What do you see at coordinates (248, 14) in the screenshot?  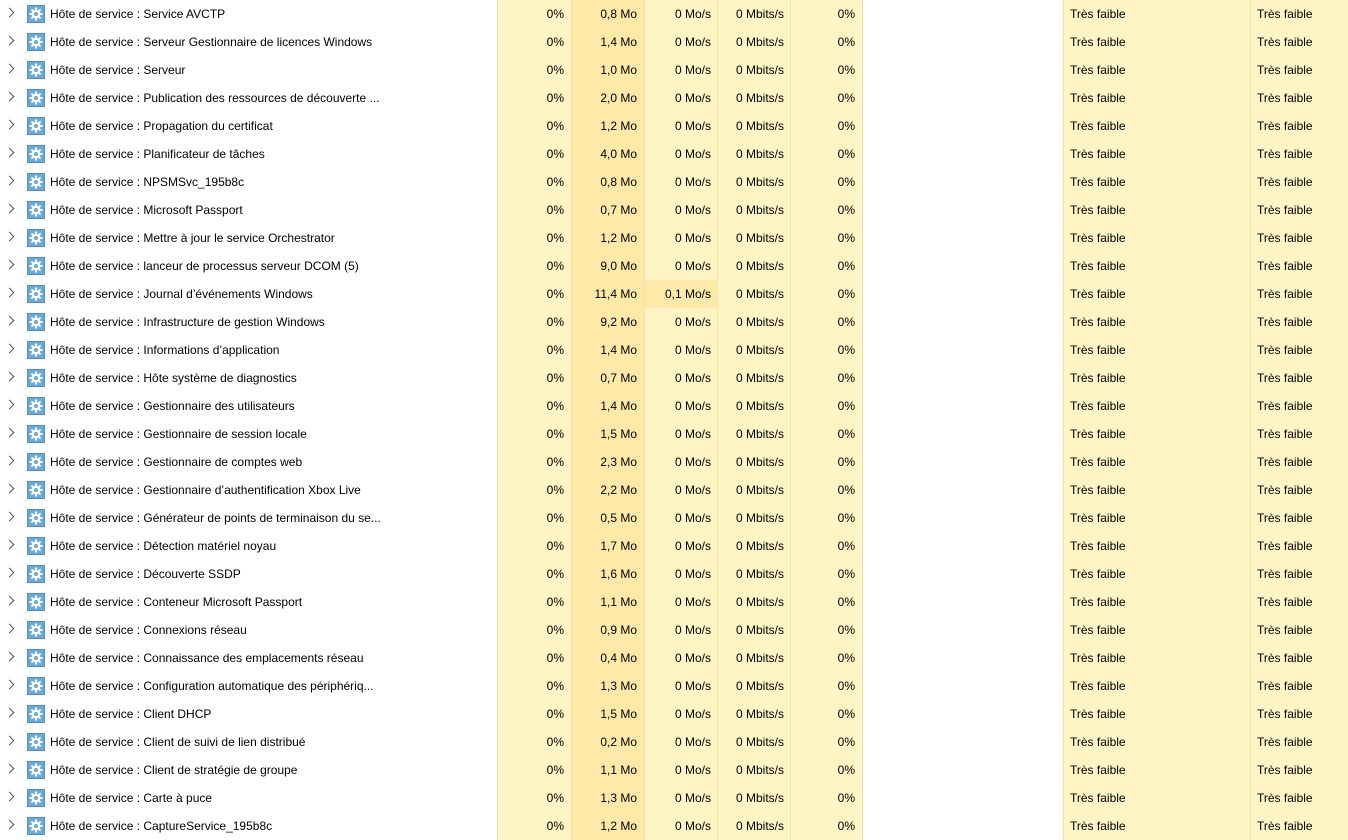 I see `process-name-cell: Hôte de service : Service AVCTP` at bounding box center [248, 14].